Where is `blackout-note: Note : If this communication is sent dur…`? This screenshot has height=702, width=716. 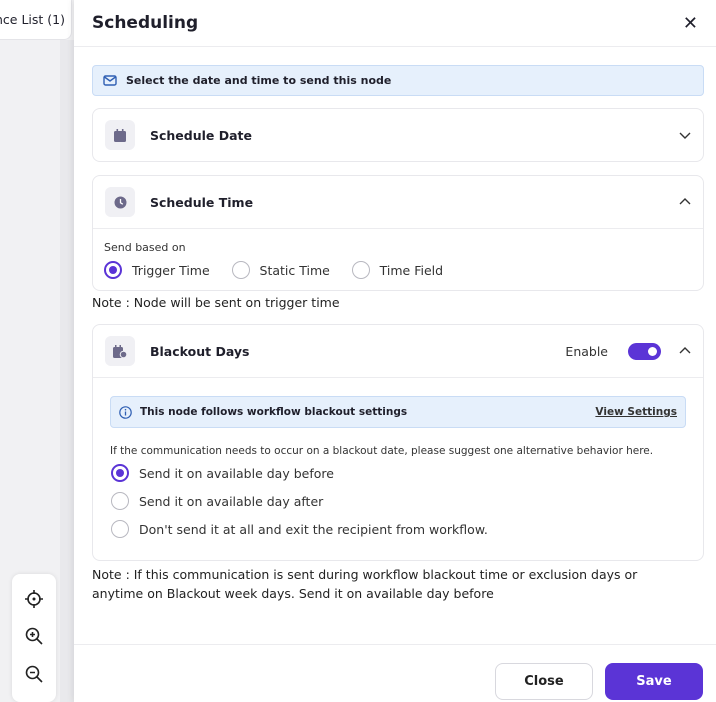
blackout-note: Note : If this communication is sent dur… is located at coordinates (365, 584).